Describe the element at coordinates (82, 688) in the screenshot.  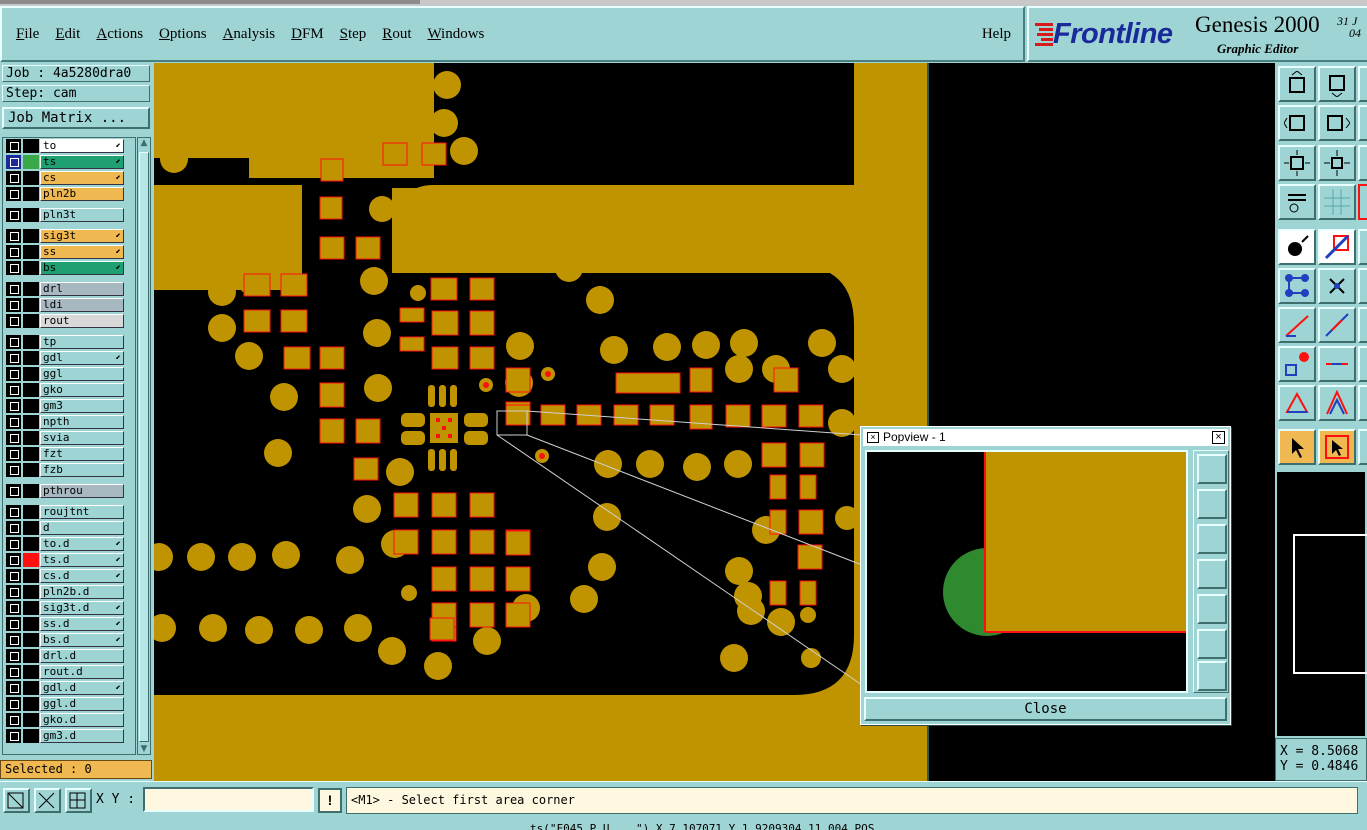
I see `layer-name: gdl.d ⬋` at that location.